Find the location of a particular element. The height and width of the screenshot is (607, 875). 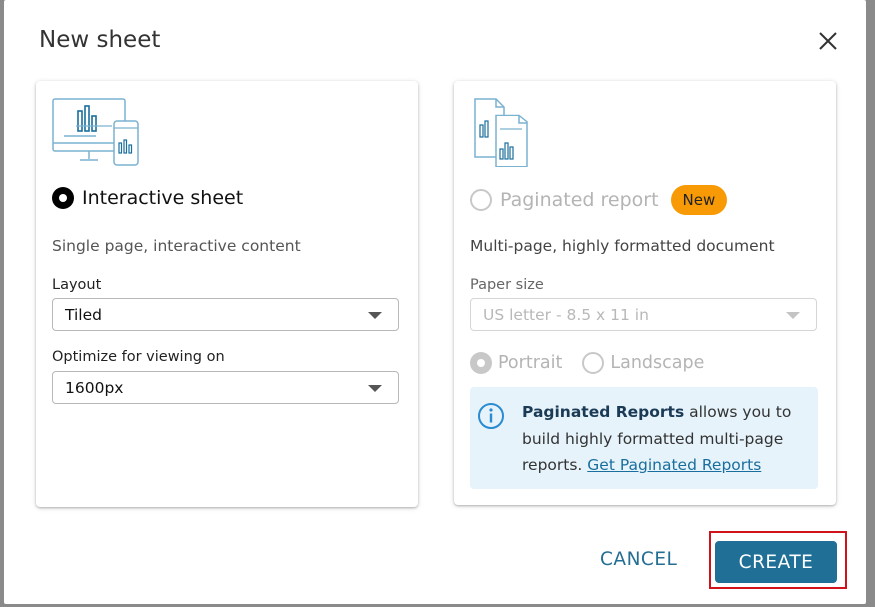

optimize-value: 1600px is located at coordinates (94, 388).